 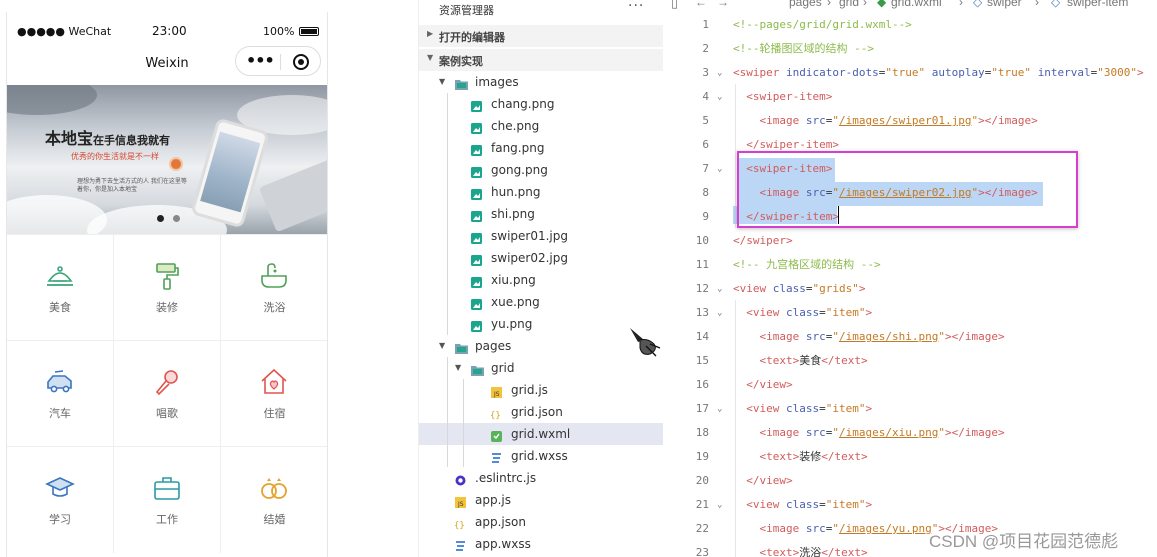 What do you see at coordinates (978, 4) in the screenshot?
I see `element-icon: ◇` at bounding box center [978, 4].